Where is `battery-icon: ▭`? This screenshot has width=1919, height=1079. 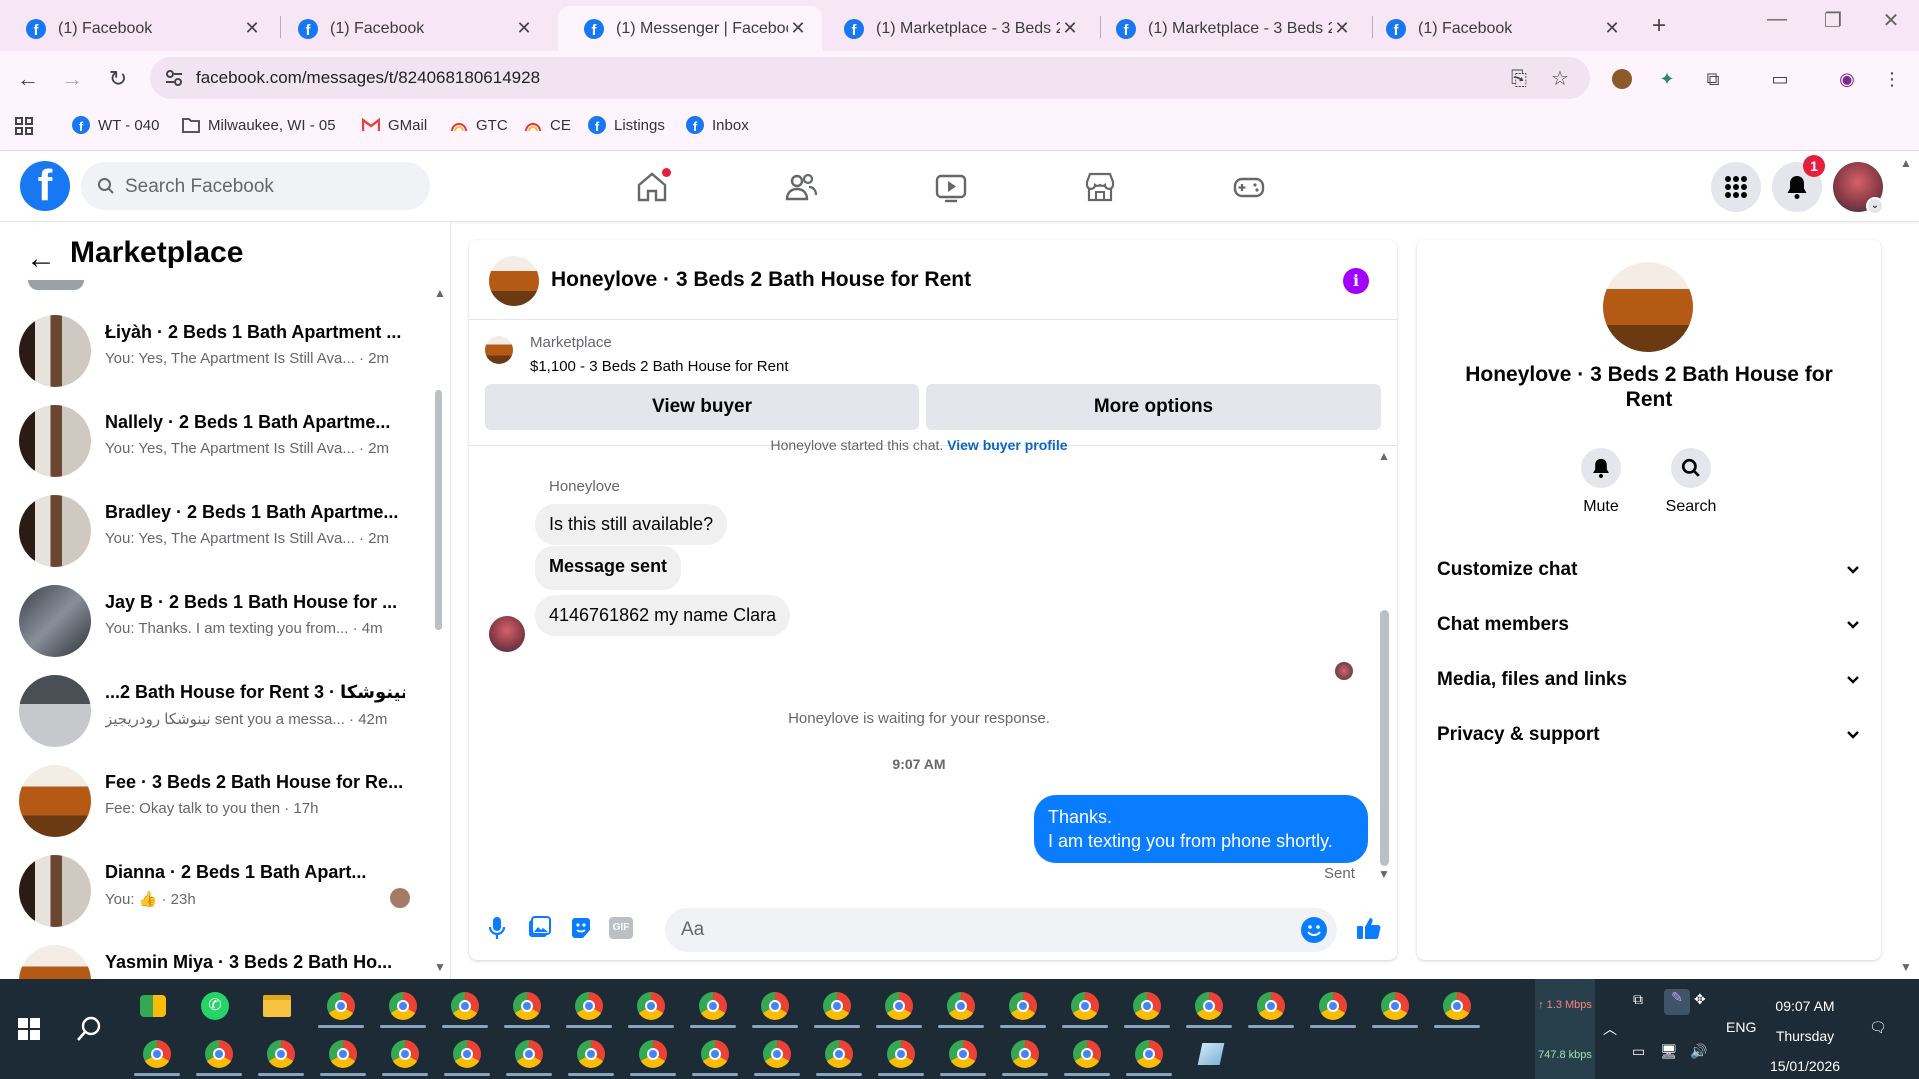
battery-icon: ▭ is located at coordinates (1638, 1051).